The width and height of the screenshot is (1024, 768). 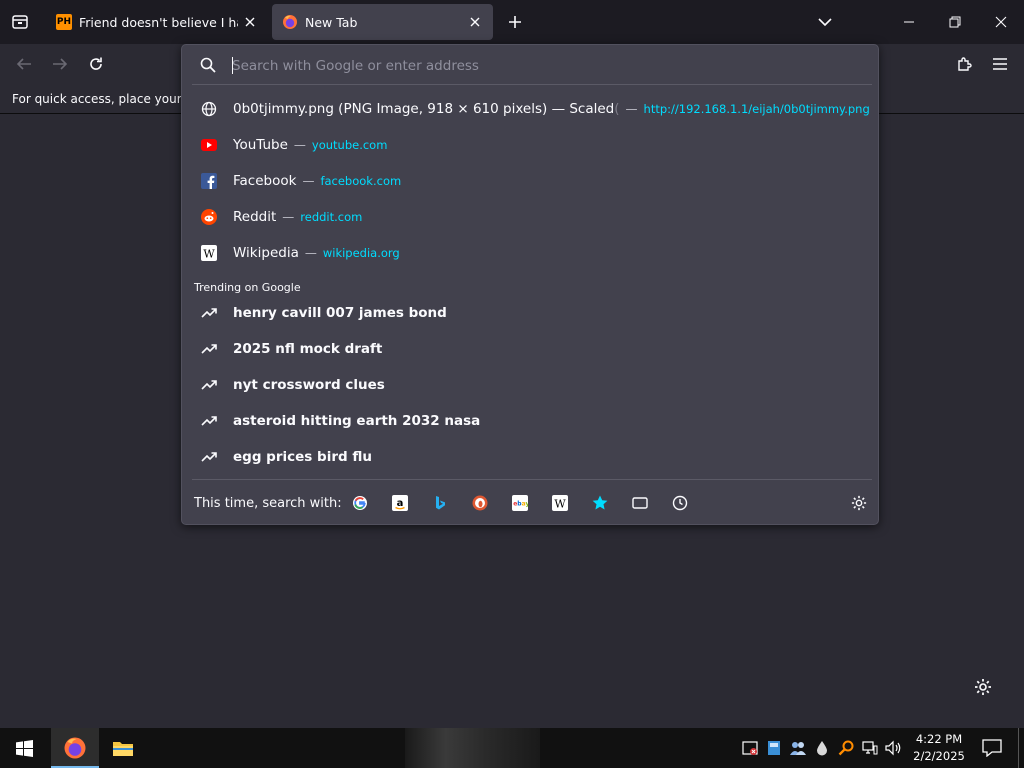 What do you see at coordinates (530, 253) in the screenshot?
I see `suggestion-row: W Wikipedia — wikipedia.org` at bounding box center [530, 253].